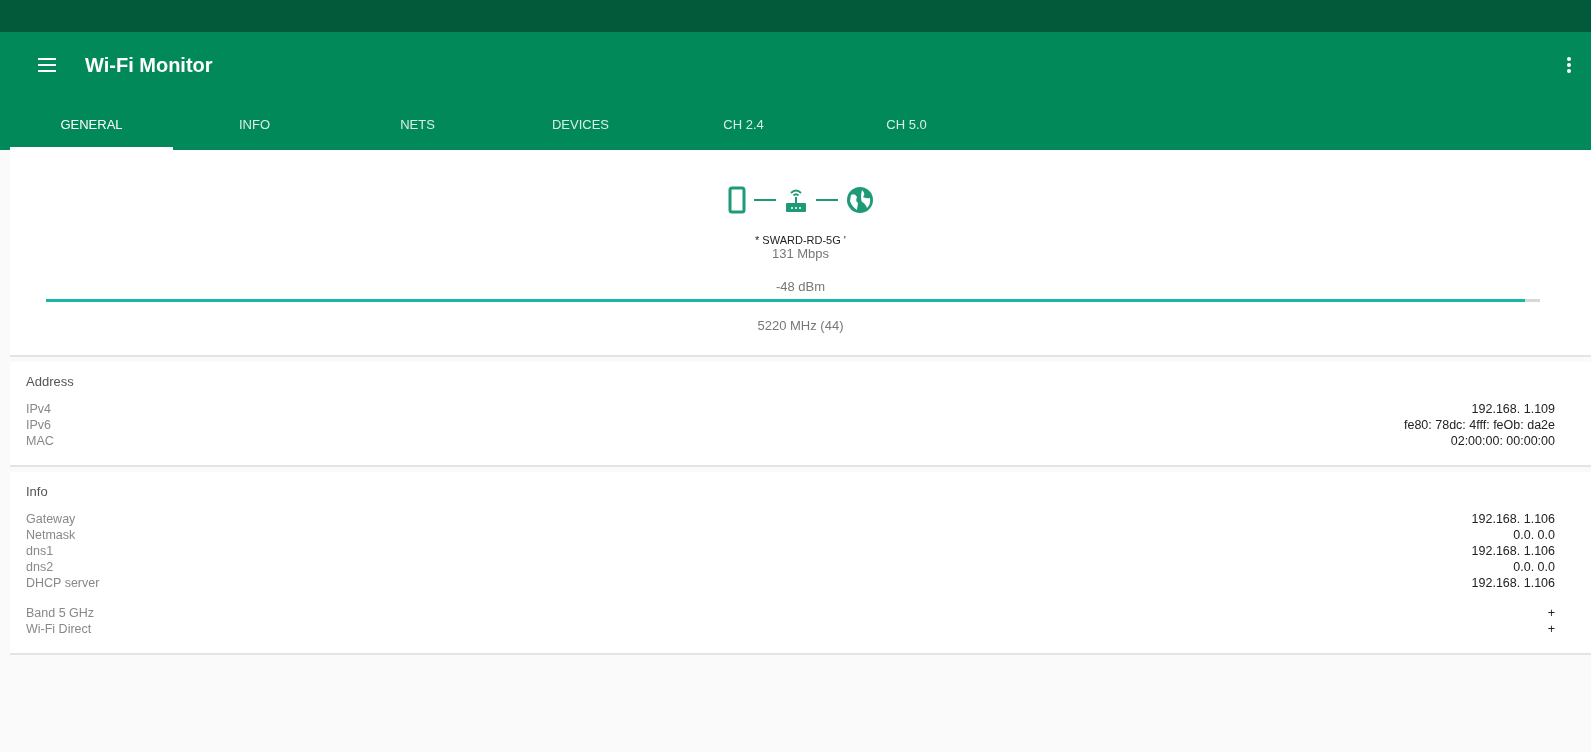  What do you see at coordinates (37, 491) in the screenshot?
I see `section-title: Info` at bounding box center [37, 491].